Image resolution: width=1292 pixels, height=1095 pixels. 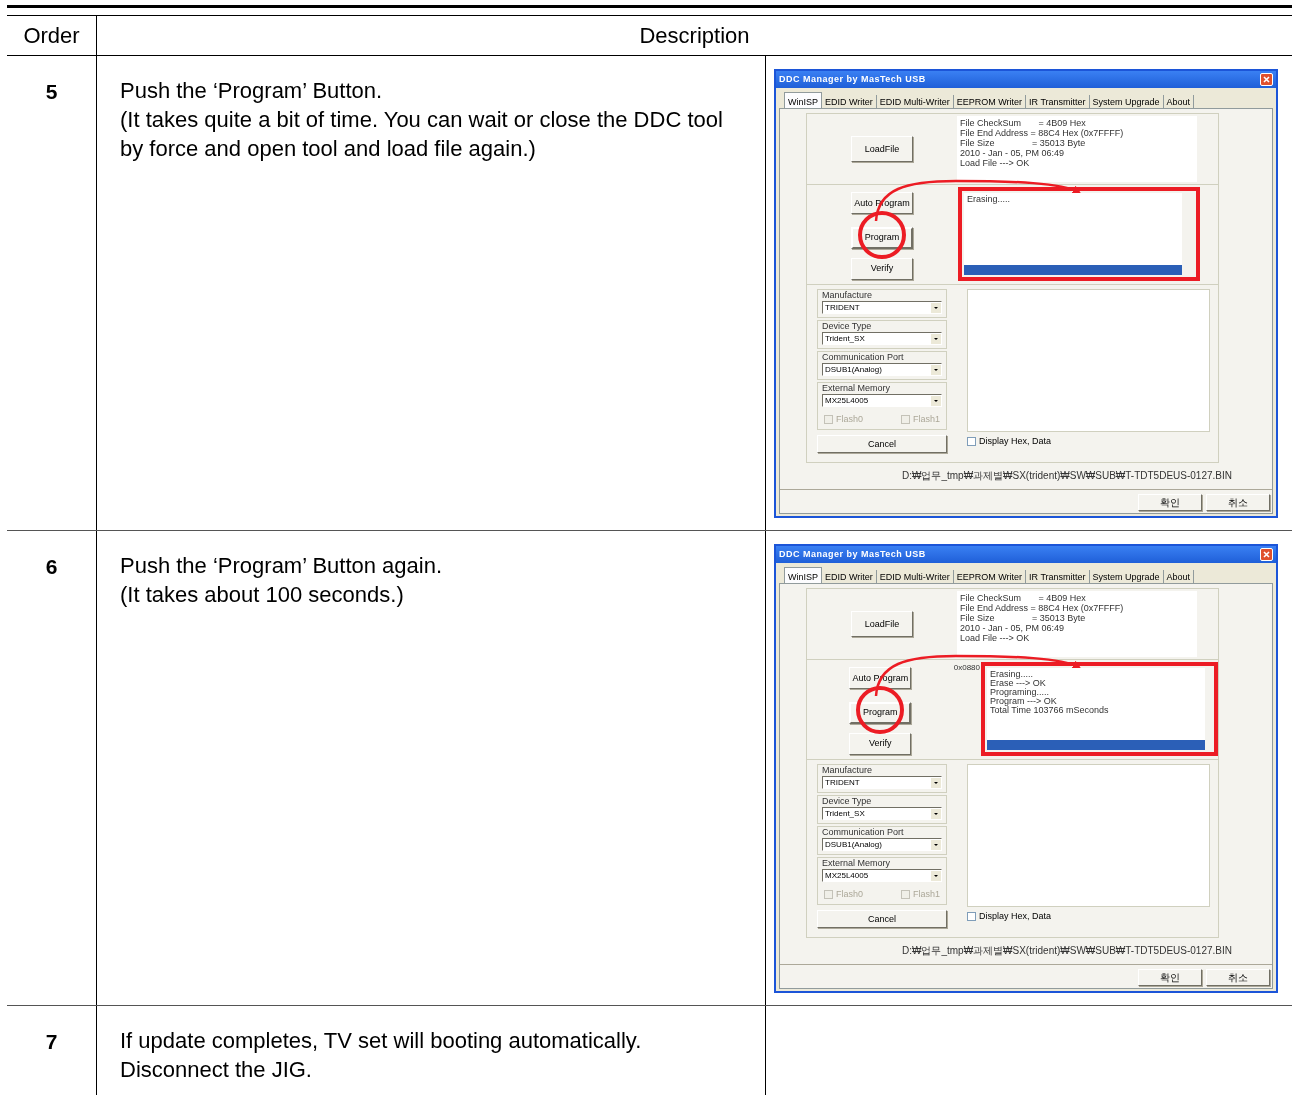 What do you see at coordinates (1050, 710) in the screenshot?
I see `log-line: Total Time 103766 mSeconds` at bounding box center [1050, 710].